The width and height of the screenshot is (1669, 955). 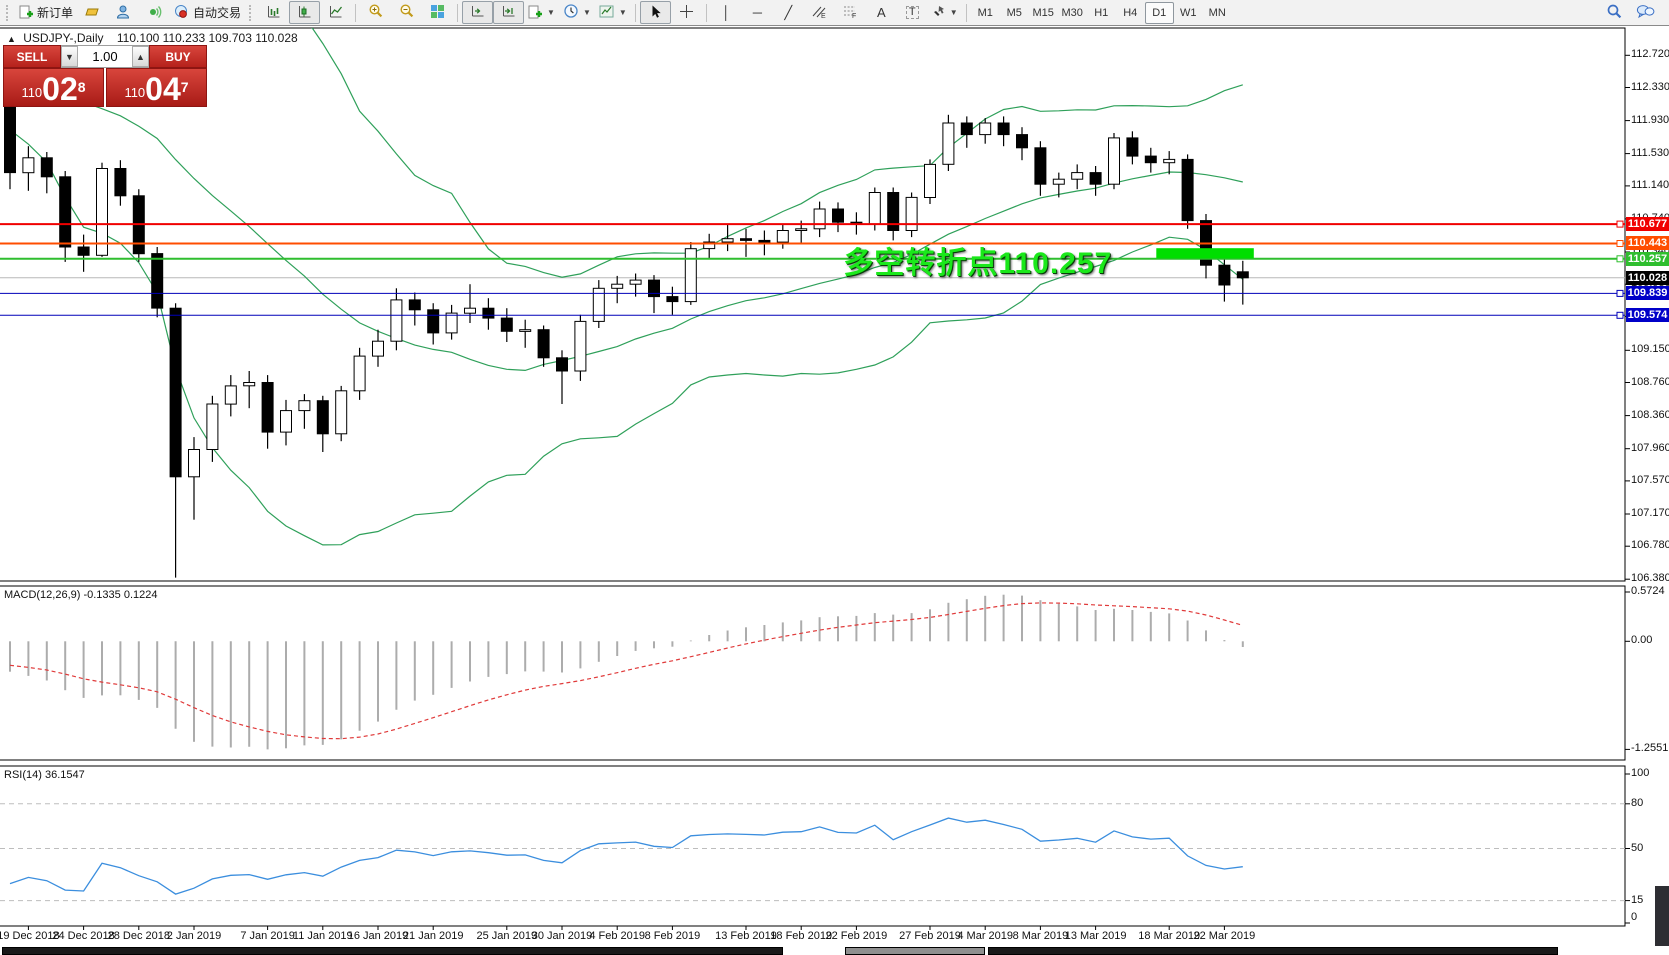 I want to click on sell-price: 110 02 8, so click(x=53, y=87).